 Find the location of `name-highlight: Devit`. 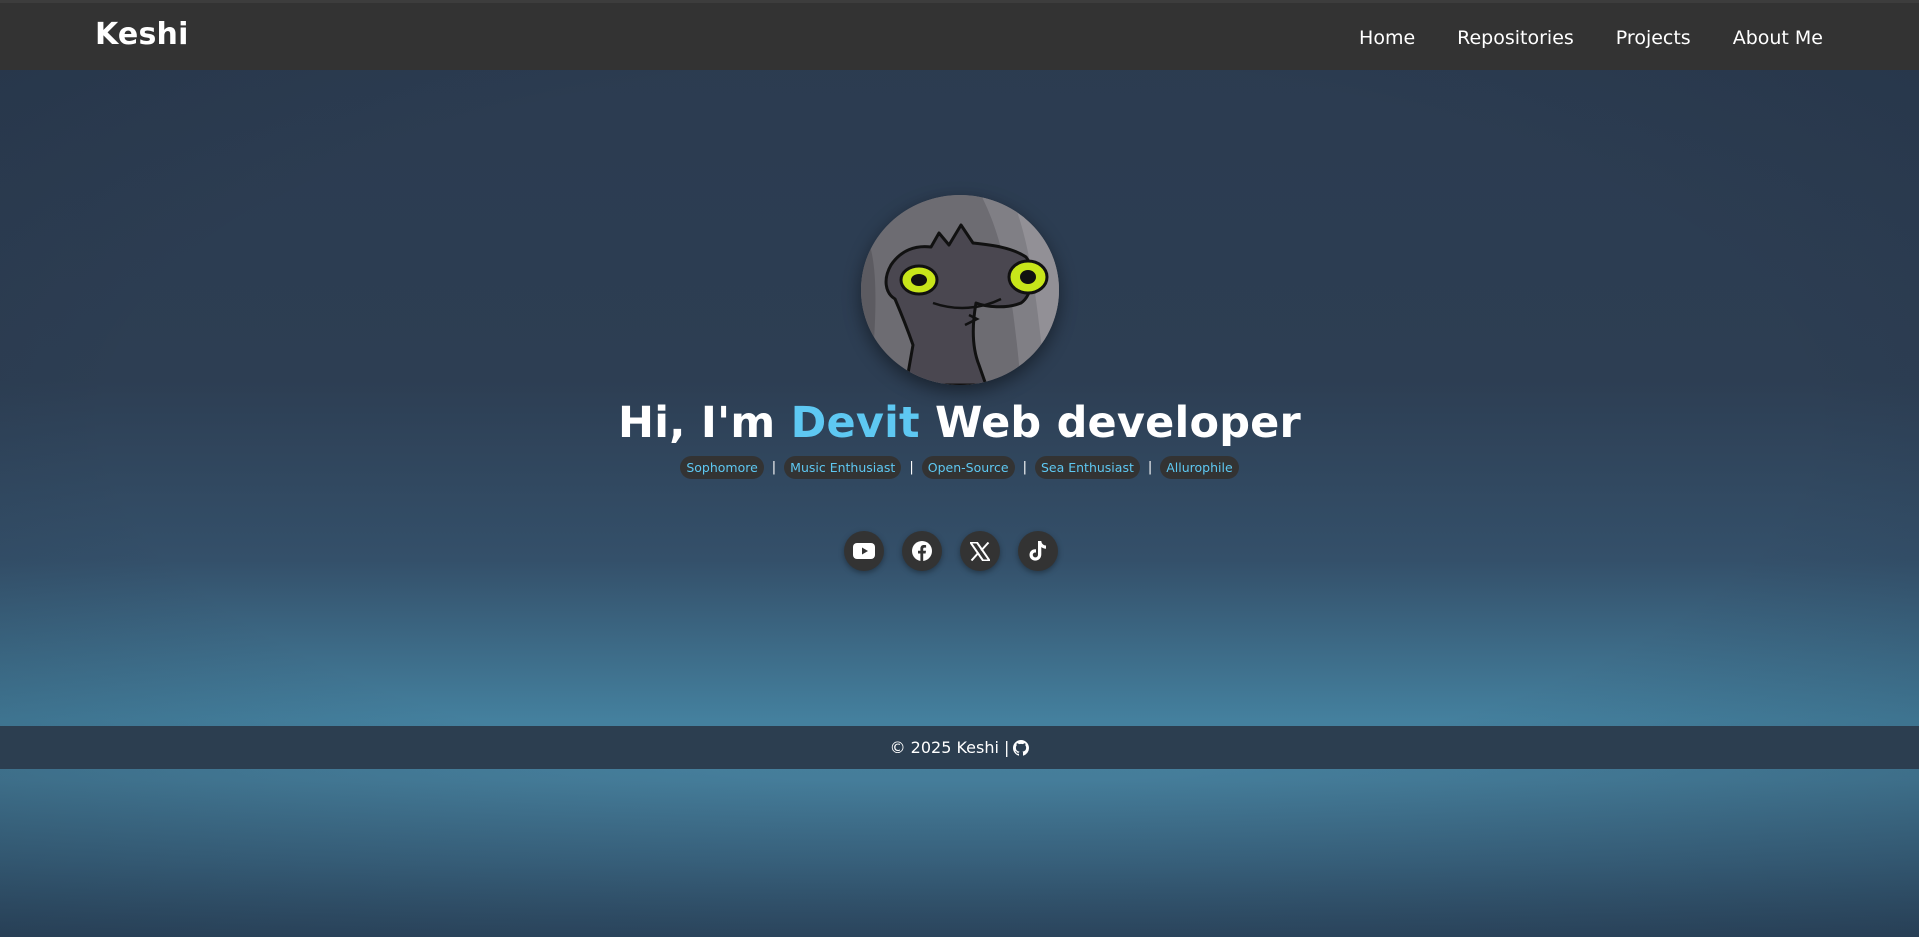

name-highlight: Devit is located at coordinates (855, 423).